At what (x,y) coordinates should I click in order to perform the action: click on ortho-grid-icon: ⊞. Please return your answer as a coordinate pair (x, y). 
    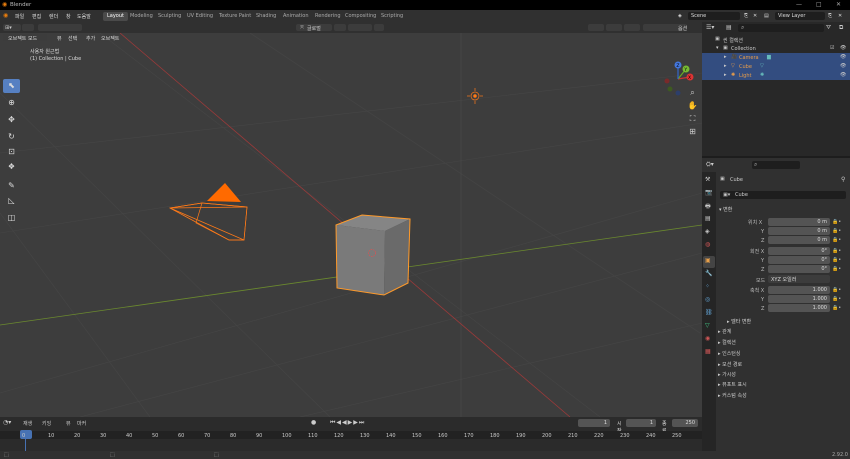
    Looking at the image, I should click on (692, 131).